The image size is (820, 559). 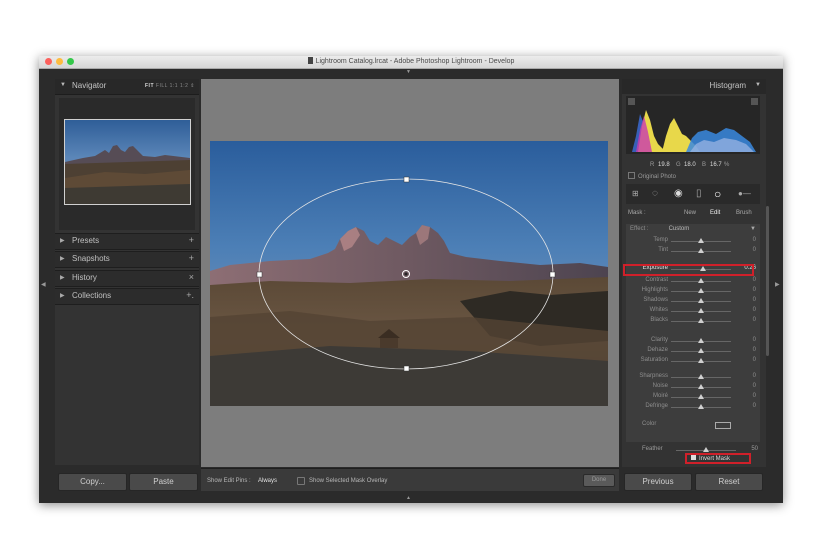 I want to click on zoom-custom-option: 1:2, so click(x=184, y=86).